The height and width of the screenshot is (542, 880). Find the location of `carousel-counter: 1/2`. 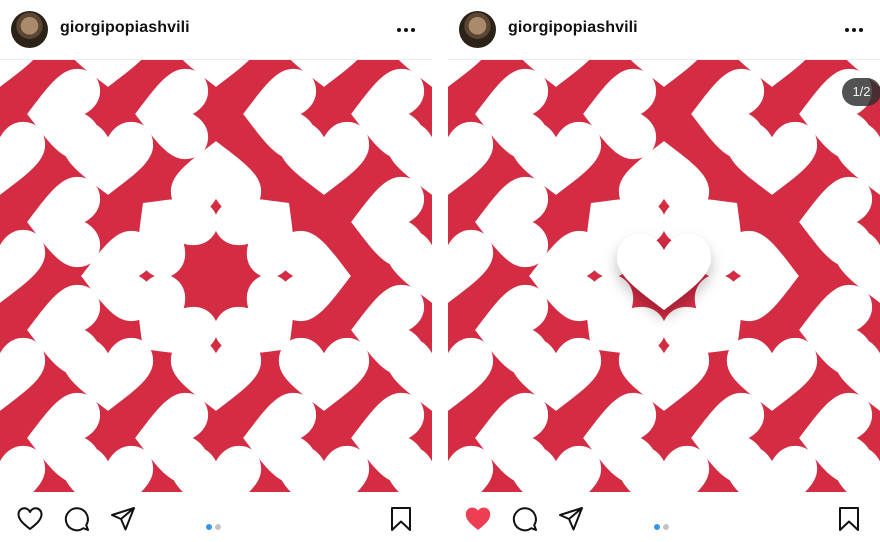

carousel-counter: 1/2 is located at coordinates (861, 92).